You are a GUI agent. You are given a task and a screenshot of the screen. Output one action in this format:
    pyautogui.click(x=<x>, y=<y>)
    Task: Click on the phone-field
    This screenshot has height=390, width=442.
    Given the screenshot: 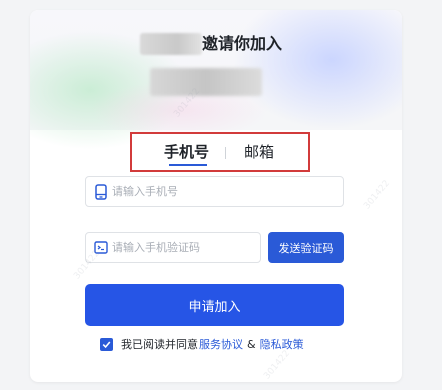 What is the action you would take?
    pyautogui.click(x=214, y=191)
    